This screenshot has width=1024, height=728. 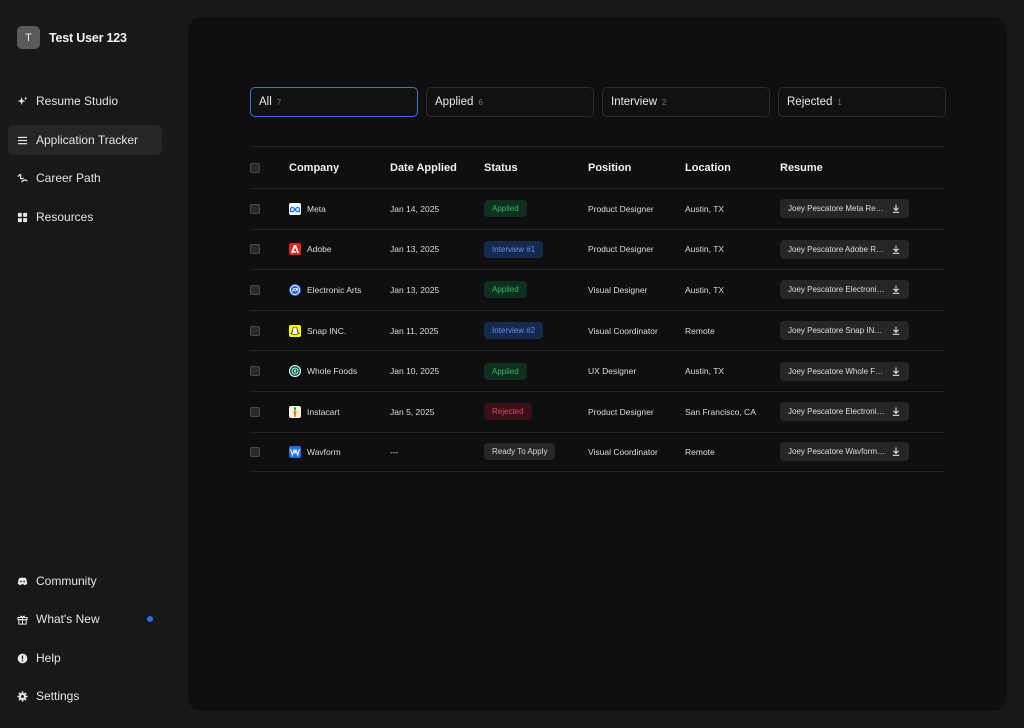 I want to click on gear-icon, so click(x=22, y=696).